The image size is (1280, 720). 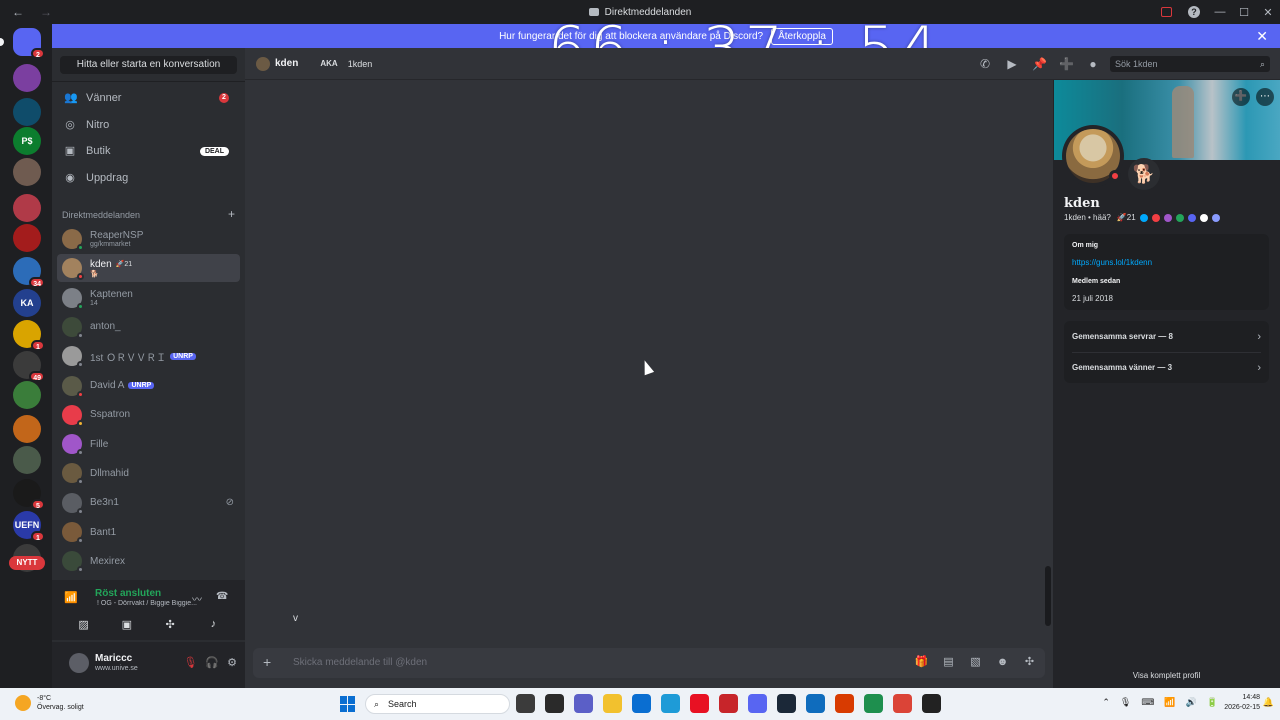 I want to click on discord-home-icon: 2, so click(x=22, y=43).